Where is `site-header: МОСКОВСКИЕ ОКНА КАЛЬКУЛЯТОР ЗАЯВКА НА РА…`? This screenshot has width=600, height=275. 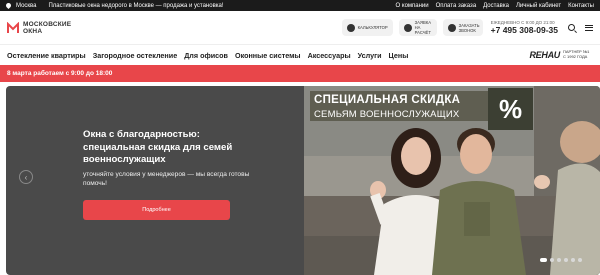
site-header: МОСКОВСКИЕ ОКНА КАЛЬКУЛЯТОР ЗАЯВКА НА РА… is located at coordinates (300, 28).